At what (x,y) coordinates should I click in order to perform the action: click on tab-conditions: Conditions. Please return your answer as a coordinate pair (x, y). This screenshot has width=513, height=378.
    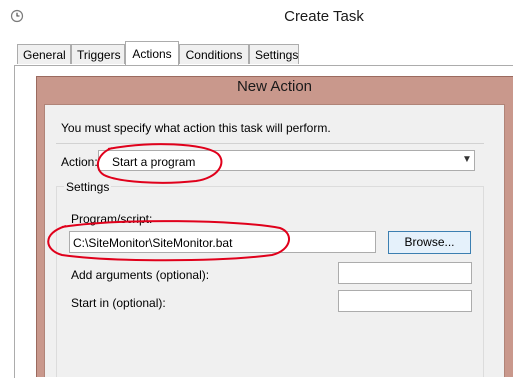
    Looking at the image, I should click on (214, 54).